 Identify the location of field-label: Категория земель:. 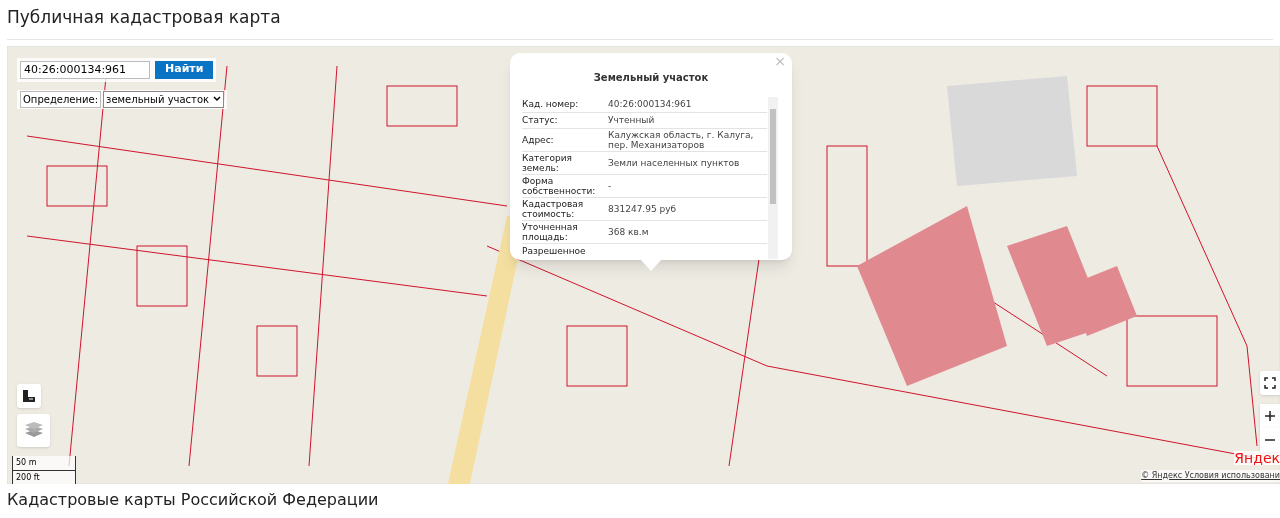
(547, 162).